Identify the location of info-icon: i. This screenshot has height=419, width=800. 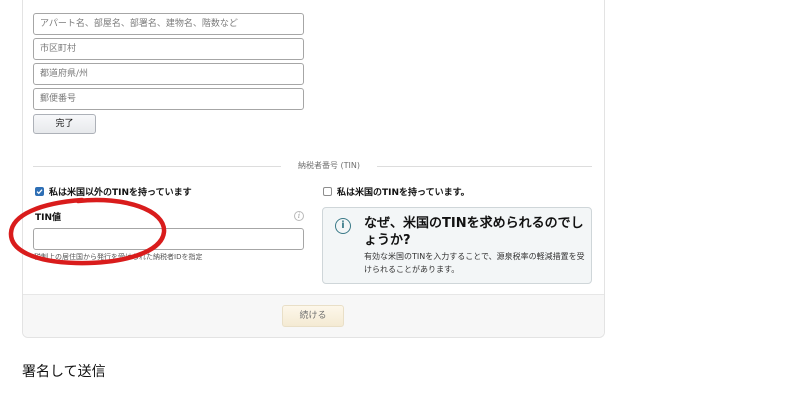
(299, 216).